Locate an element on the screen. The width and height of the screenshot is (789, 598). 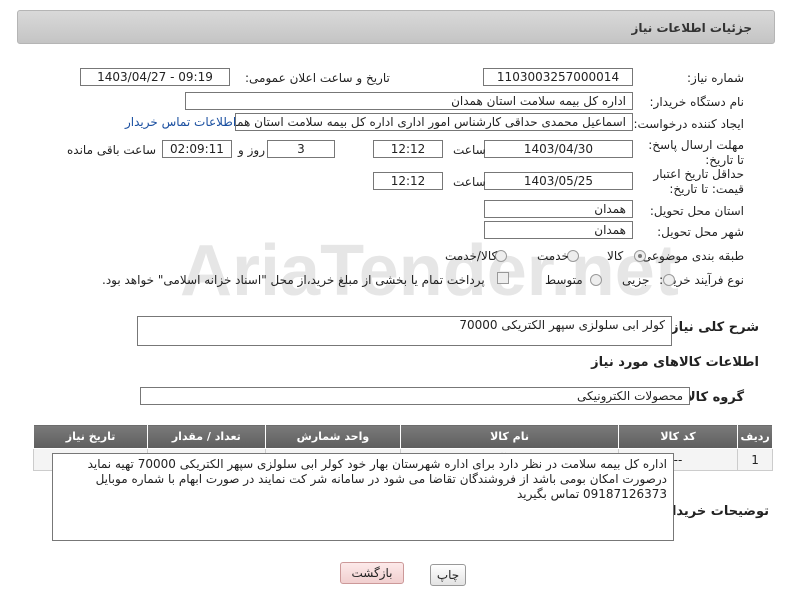
col-row-header: ردیف is located at coordinates (755, 436).